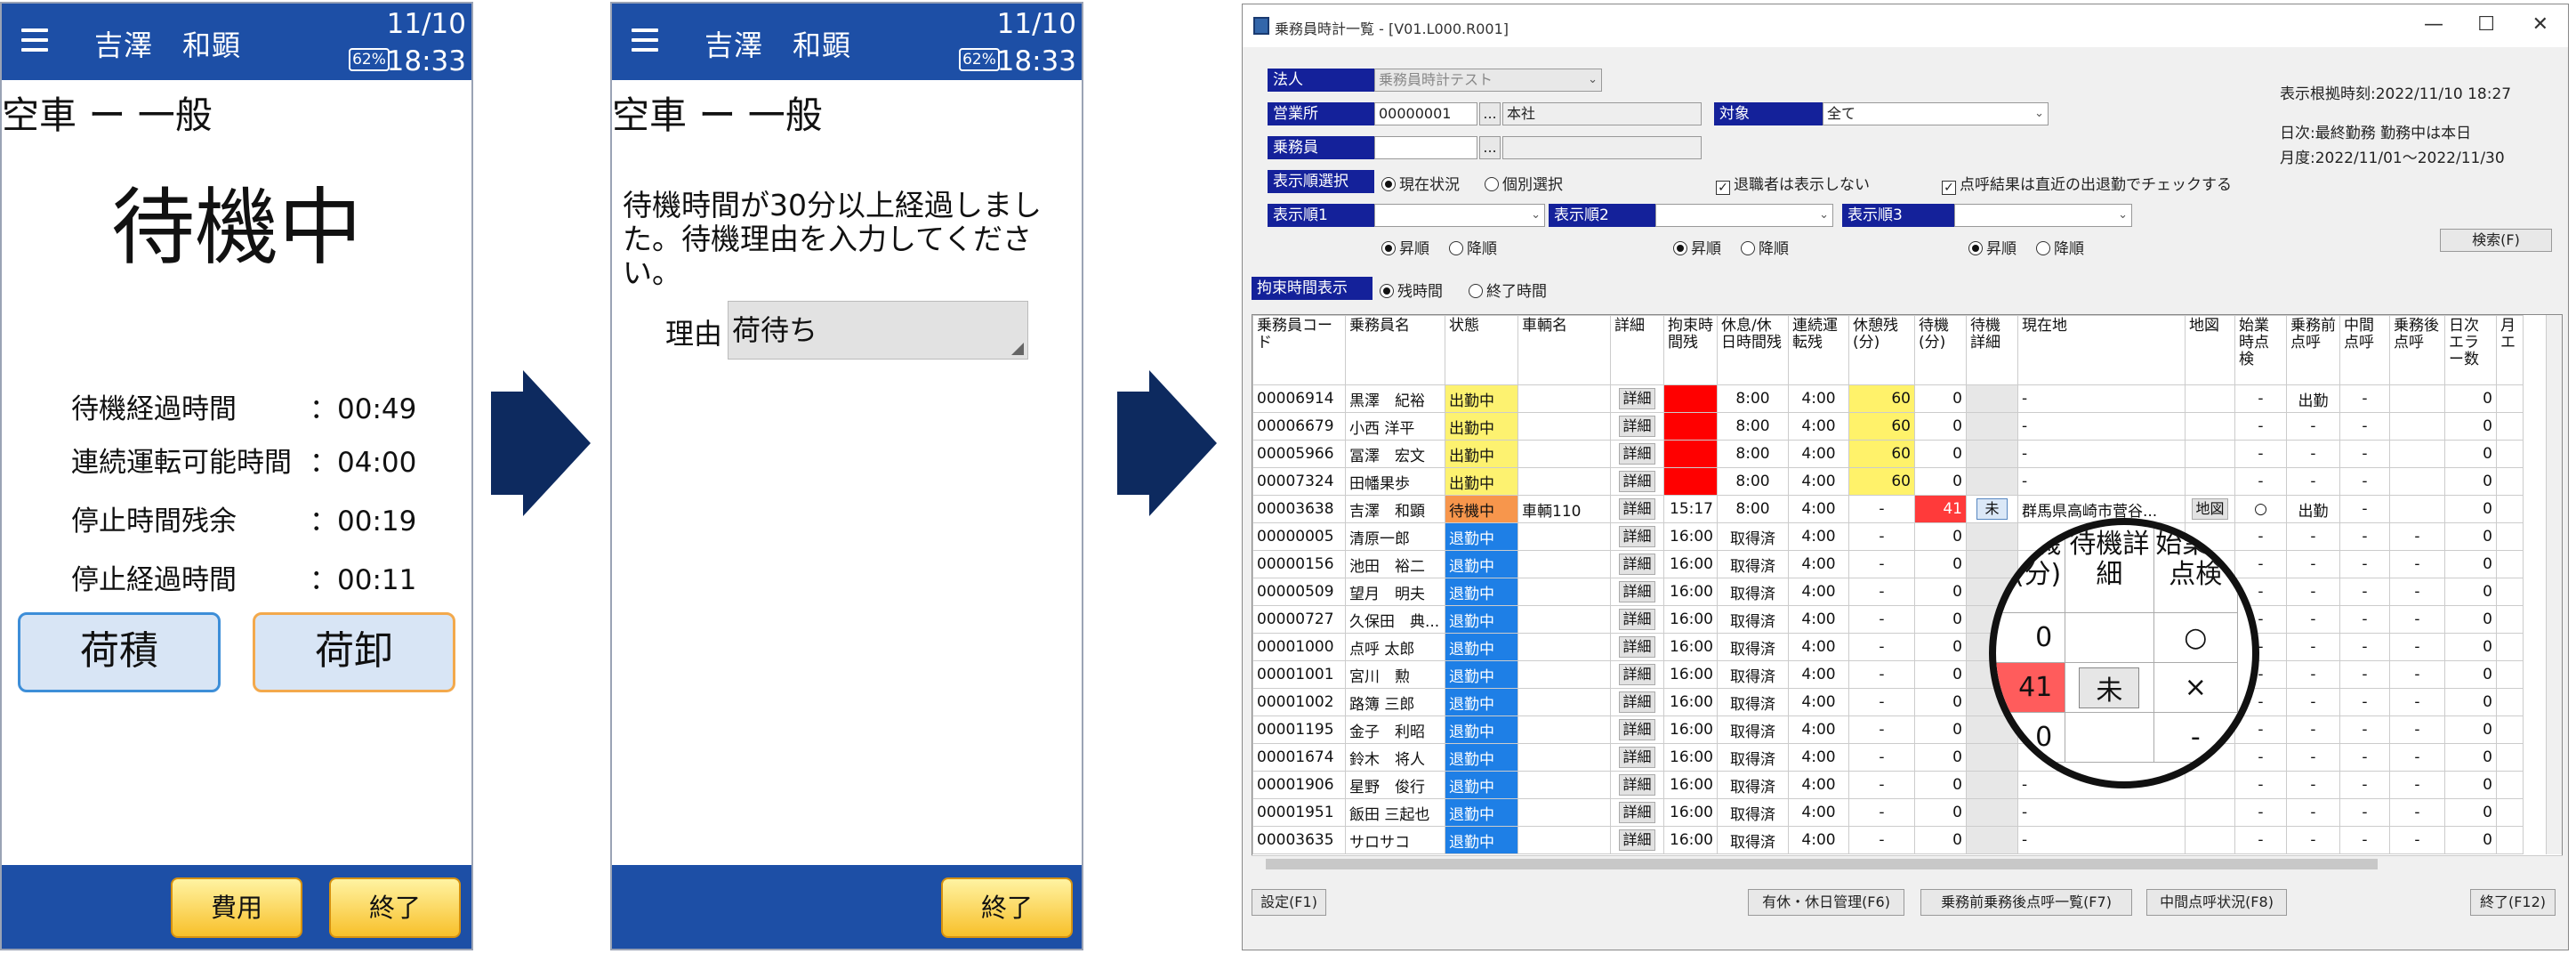  What do you see at coordinates (2364, 350) in the screenshot?
I see `column-header: 中間点呼` at bounding box center [2364, 350].